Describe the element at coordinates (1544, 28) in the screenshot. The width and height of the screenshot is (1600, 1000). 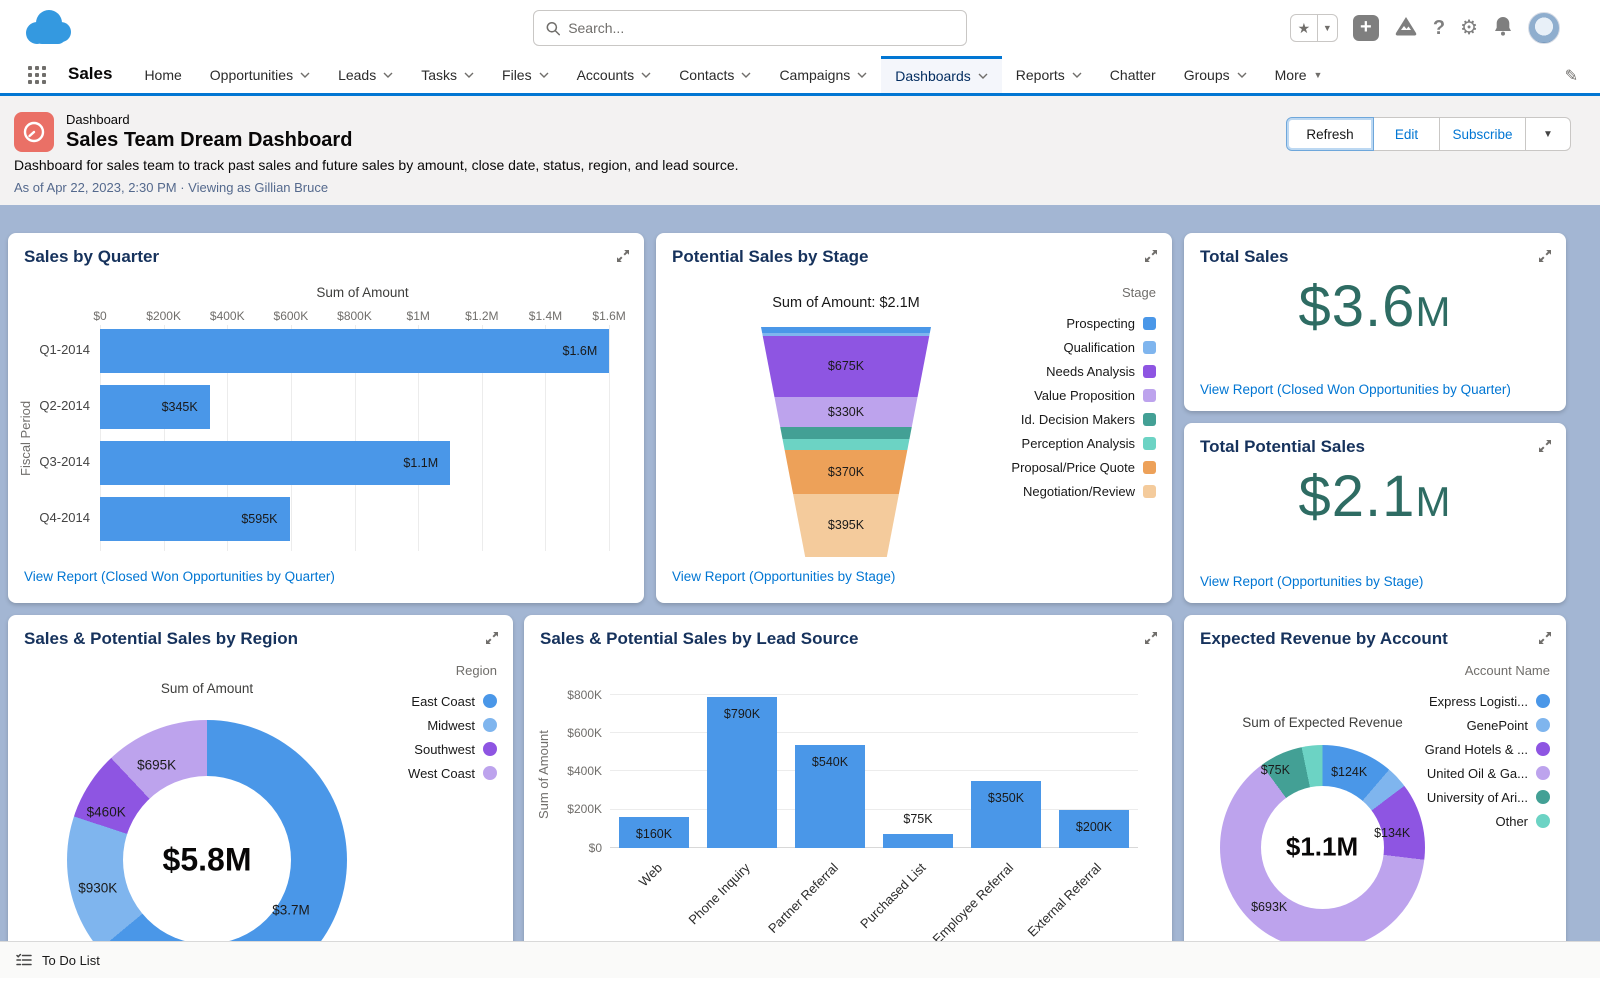
I see `user-avatar` at that location.